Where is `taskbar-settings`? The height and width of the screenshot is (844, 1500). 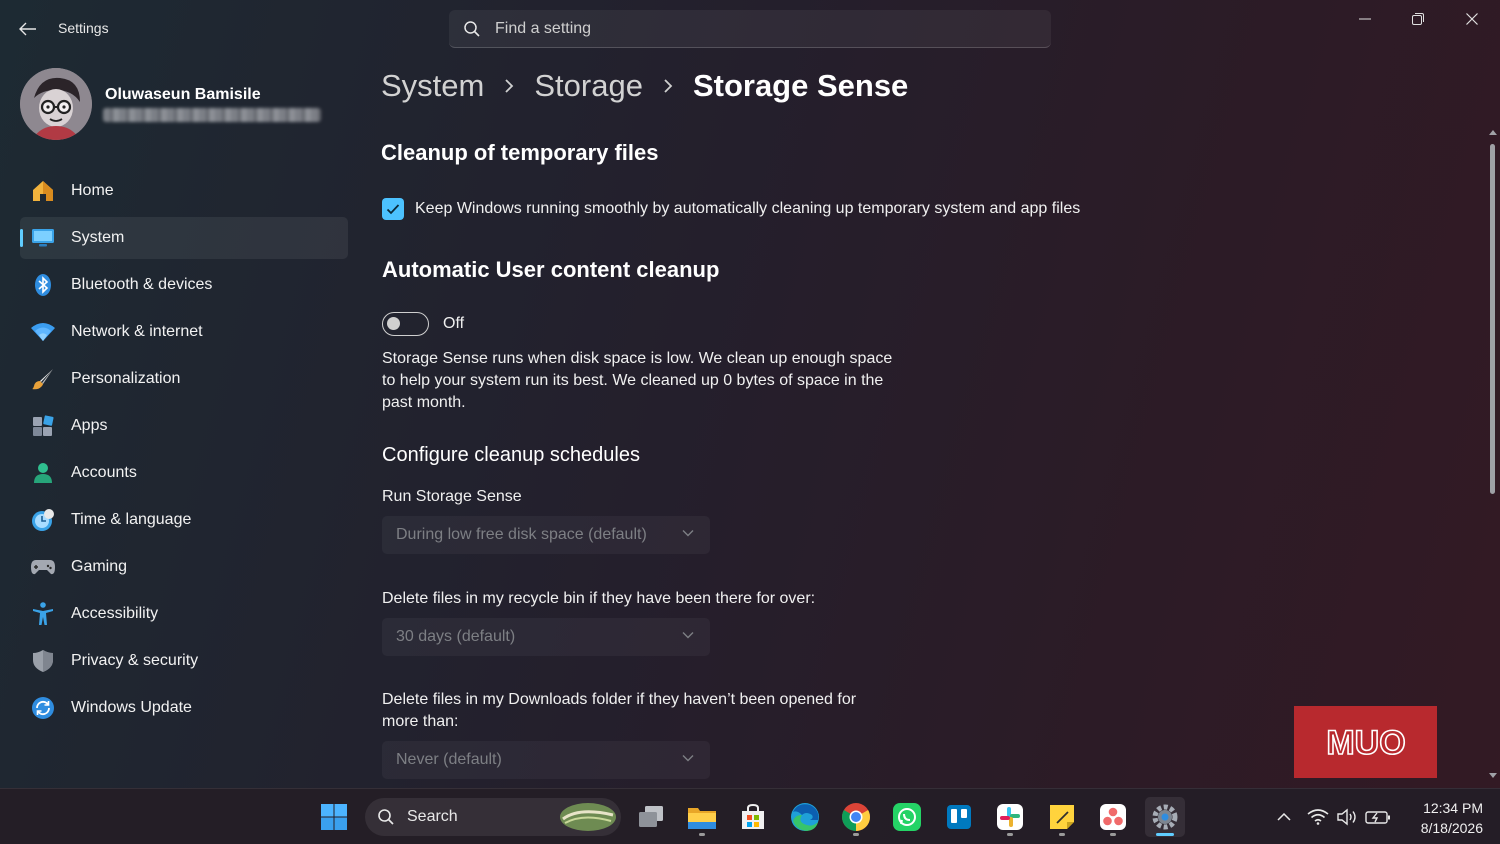 taskbar-settings is located at coordinates (1165, 817).